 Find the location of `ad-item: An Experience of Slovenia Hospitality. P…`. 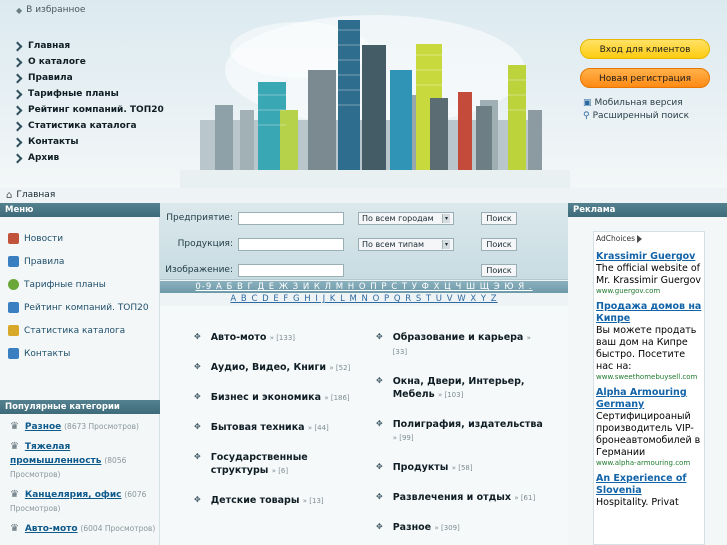

ad-item: An Experience of Slovenia Hospitality. P… is located at coordinates (649, 491).